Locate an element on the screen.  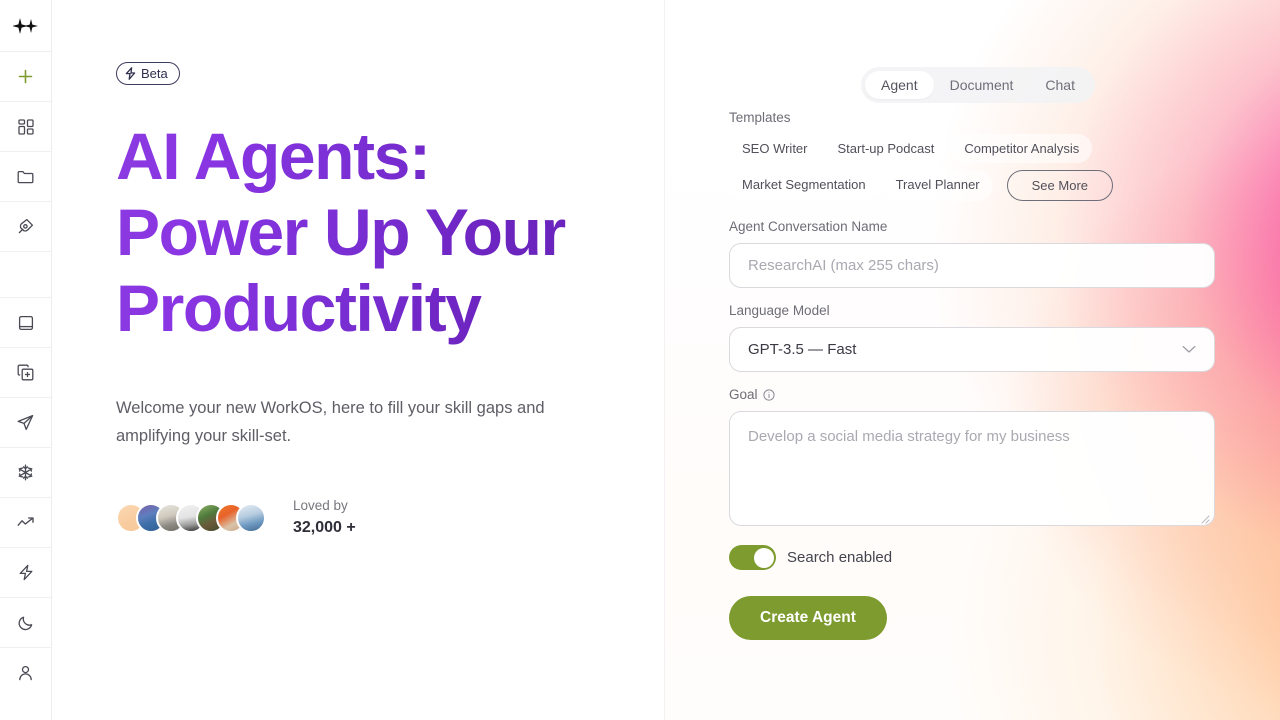
conversation-name-group: Agent Conversation Name is located at coordinates (972, 253).